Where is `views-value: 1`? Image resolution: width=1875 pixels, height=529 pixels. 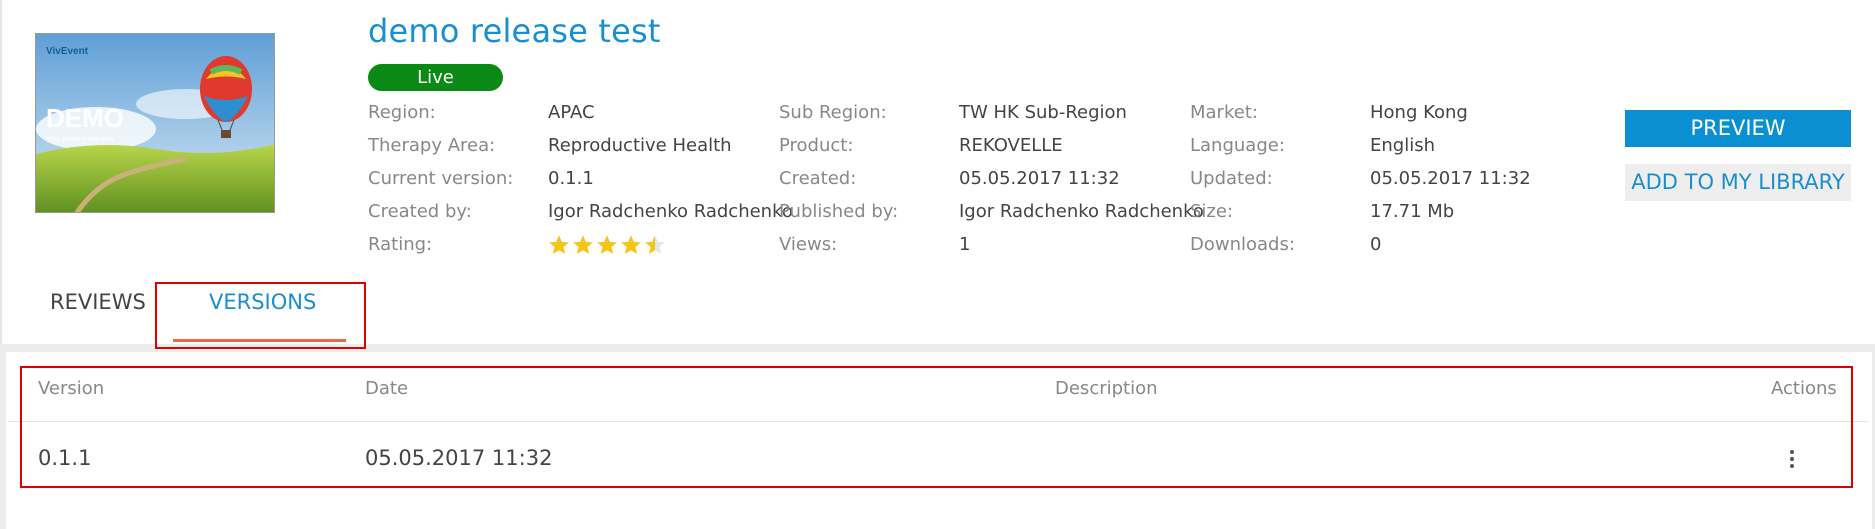 views-value: 1 is located at coordinates (965, 244).